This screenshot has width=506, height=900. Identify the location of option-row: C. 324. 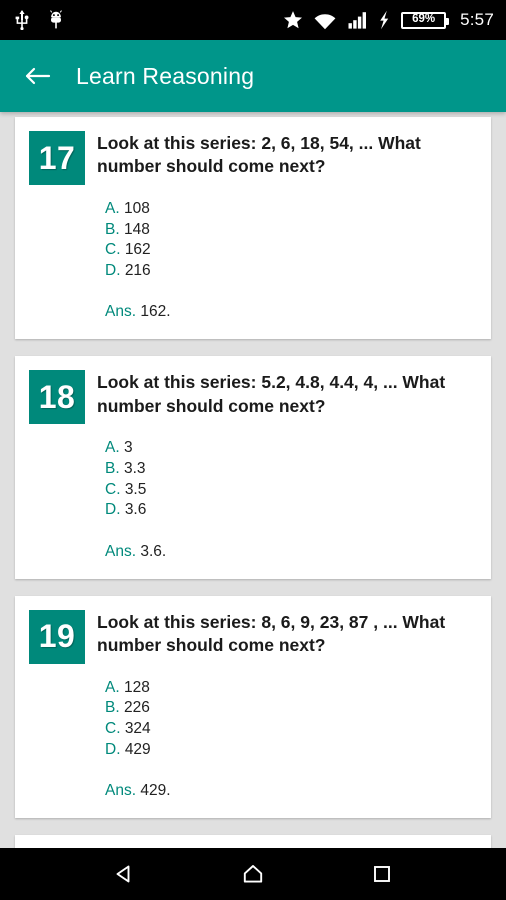
(291, 729).